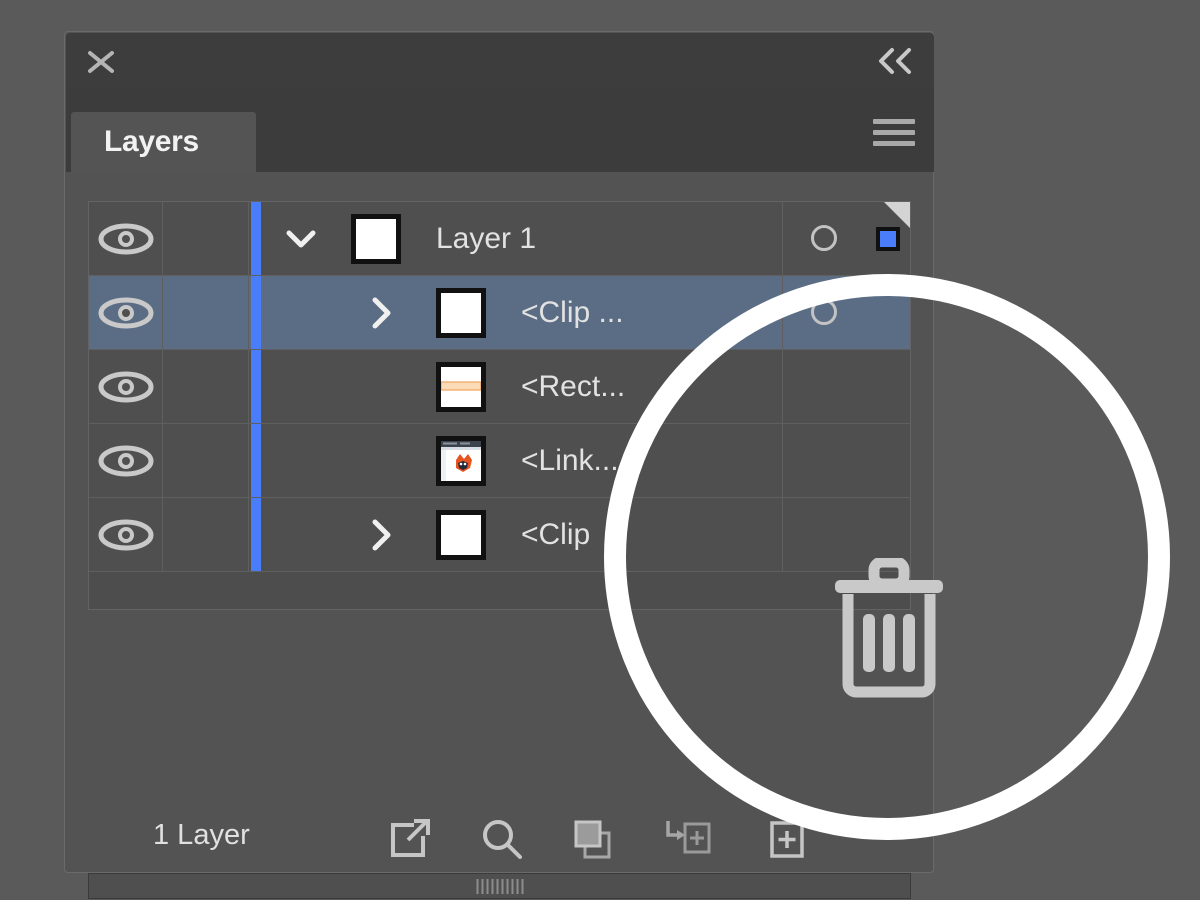 The image size is (1200, 900). I want to click on trash-icon, so click(889, 627).